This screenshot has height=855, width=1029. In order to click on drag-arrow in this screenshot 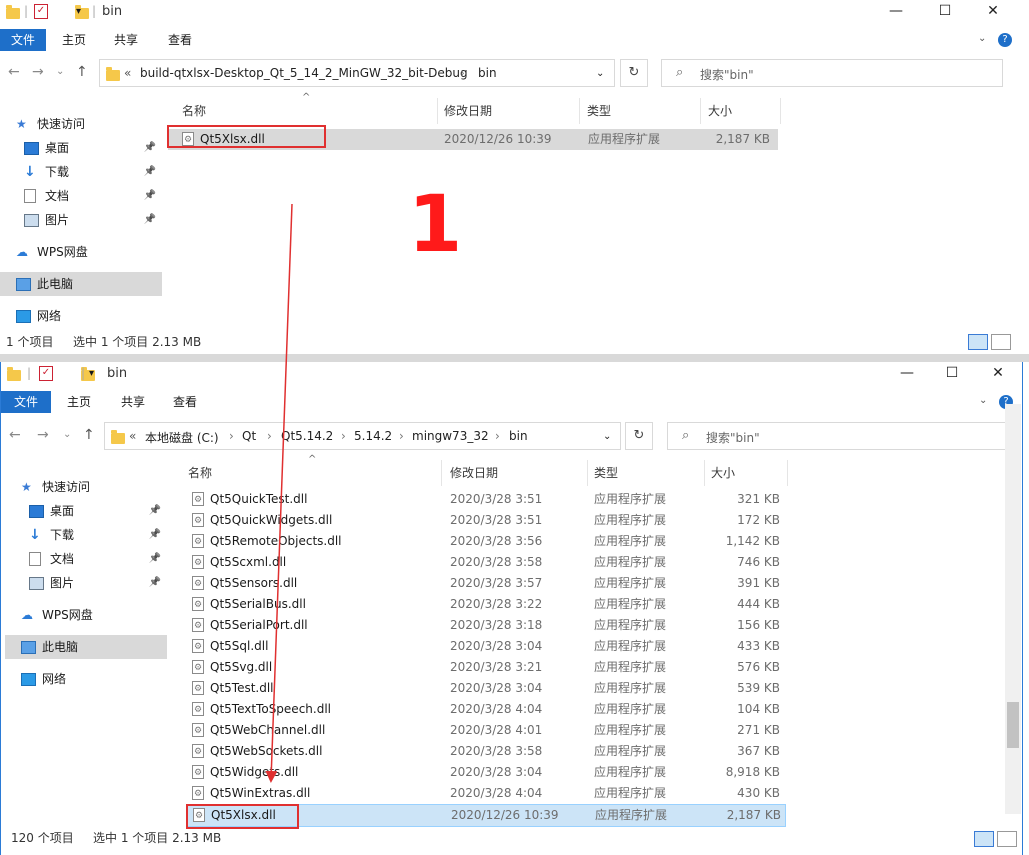, I will do `click(279, 493)`.